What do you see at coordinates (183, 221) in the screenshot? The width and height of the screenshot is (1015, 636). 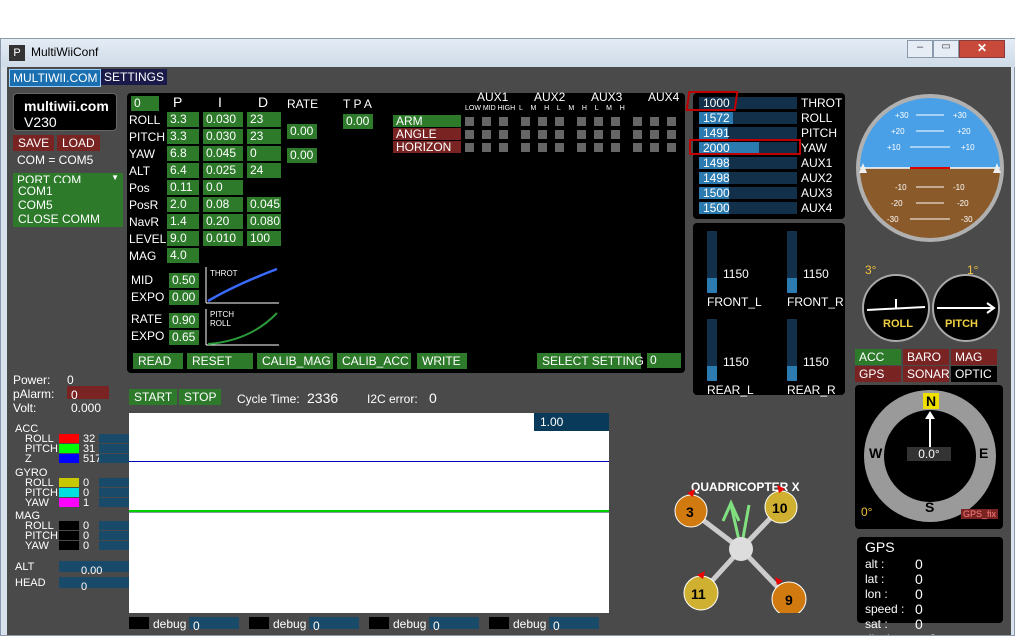 I see `pid-p-value: 1.4` at bounding box center [183, 221].